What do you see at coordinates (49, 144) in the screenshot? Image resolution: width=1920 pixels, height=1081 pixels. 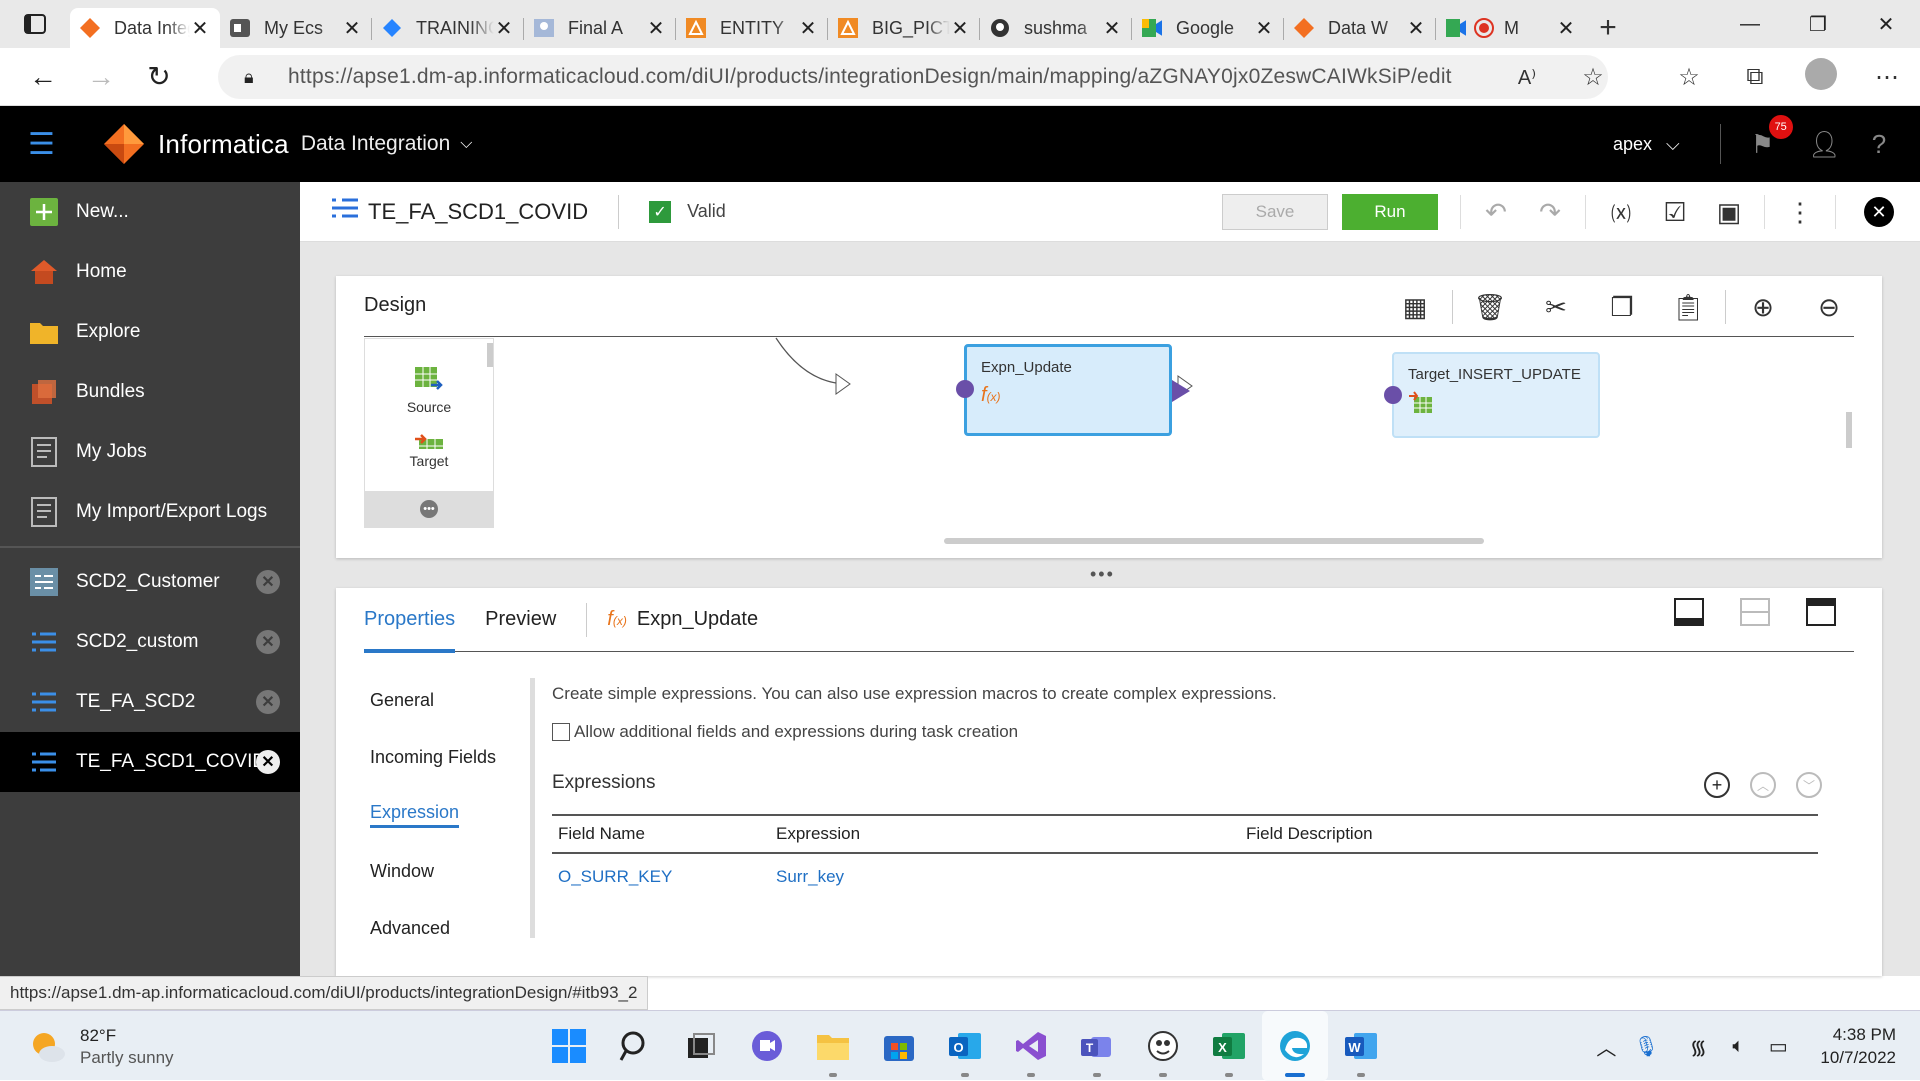 I see `menu-icon: ☰` at bounding box center [49, 144].